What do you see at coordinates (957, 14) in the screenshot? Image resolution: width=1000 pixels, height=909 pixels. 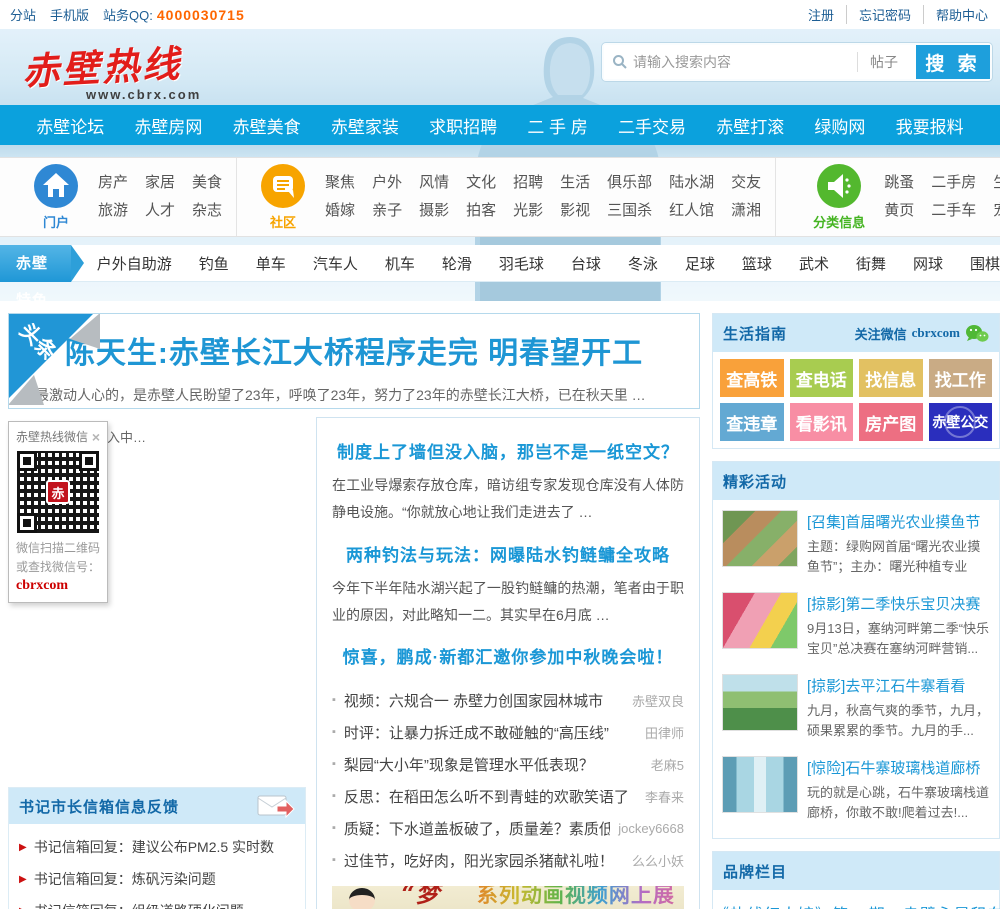 I see `help-center-link: 帮助中心` at bounding box center [957, 14].